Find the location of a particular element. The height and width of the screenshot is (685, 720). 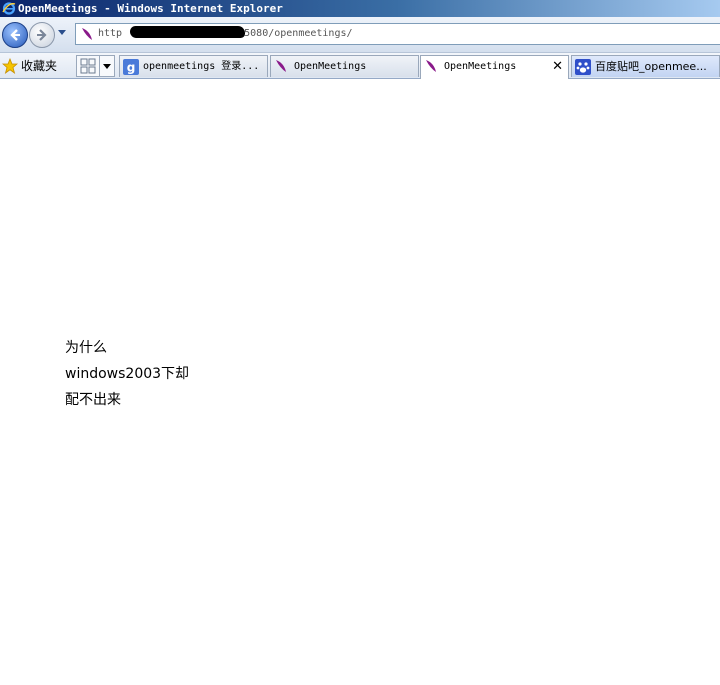

forward-arrow-icon is located at coordinates (42, 35).